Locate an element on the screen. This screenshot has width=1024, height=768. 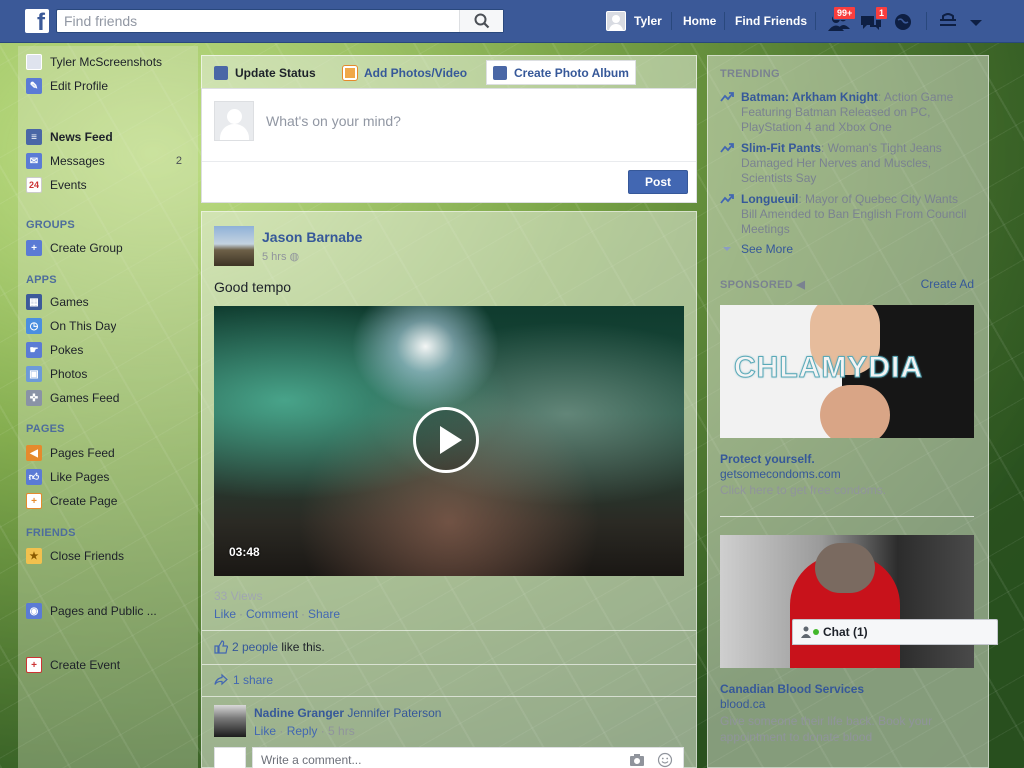
friend-requests-jewel: 99+ is located at coordinates (842, 20).